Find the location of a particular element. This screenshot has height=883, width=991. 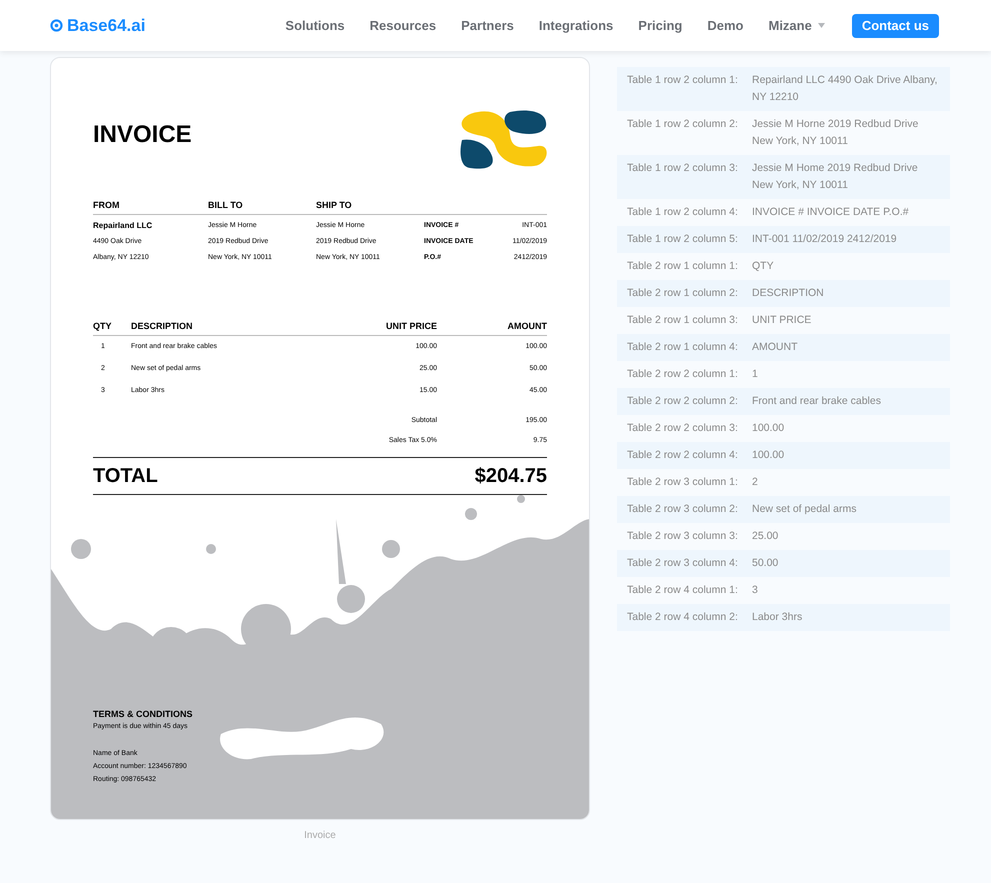

row-label: Table 2 row 2 column 4: is located at coordinates (683, 455).